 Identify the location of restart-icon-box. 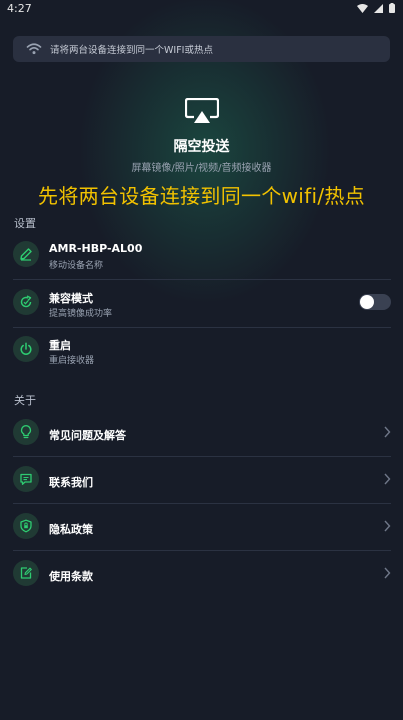
(26, 349).